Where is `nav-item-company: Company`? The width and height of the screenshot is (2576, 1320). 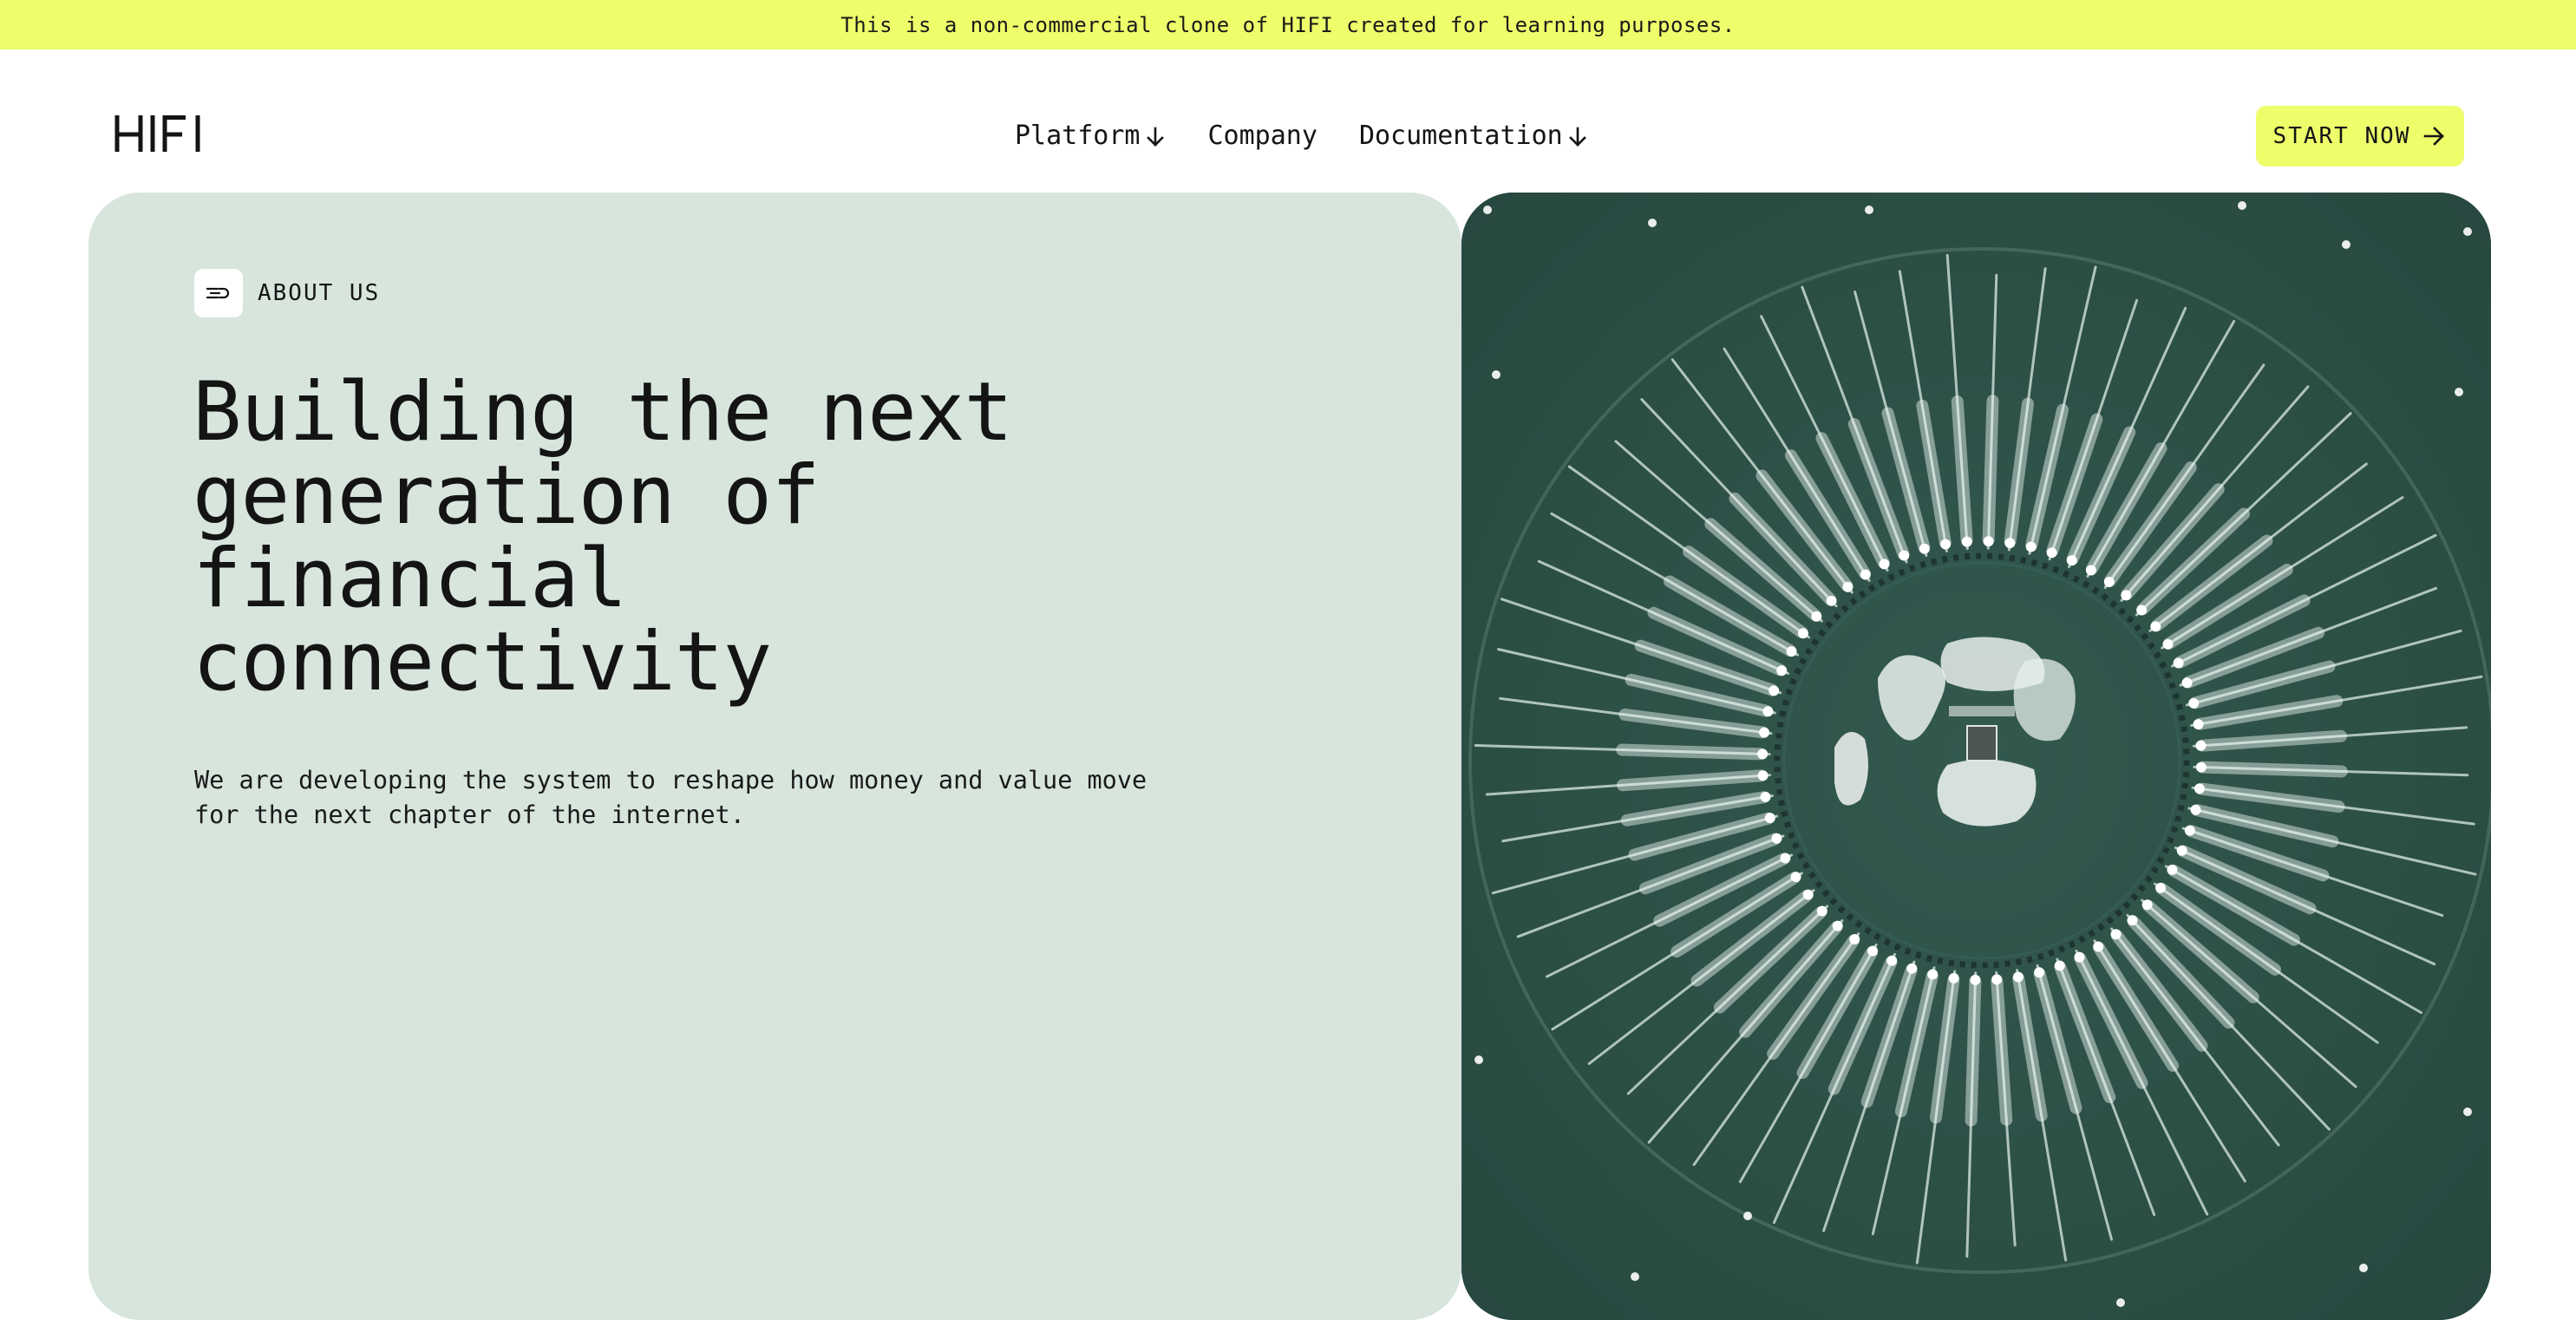
nav-item-company: Company is located at coordinates (1262, 136).